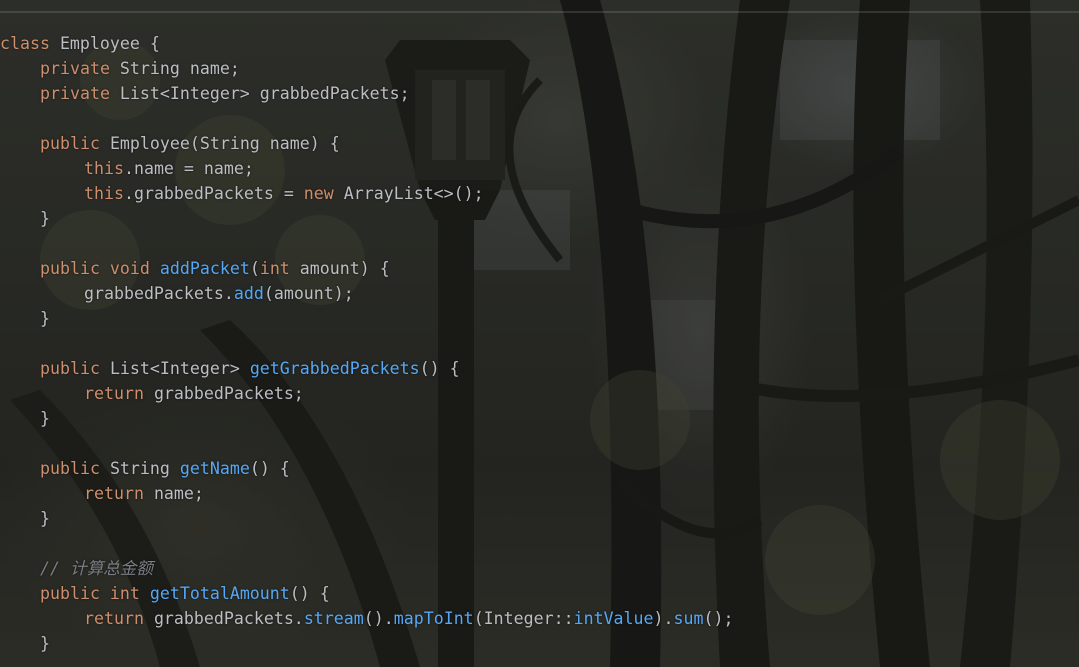 The image size is (1079, 667). Describe the element at coordinates (366, 43) in the screenshot. I see `code-line: class Employee {` at that location.